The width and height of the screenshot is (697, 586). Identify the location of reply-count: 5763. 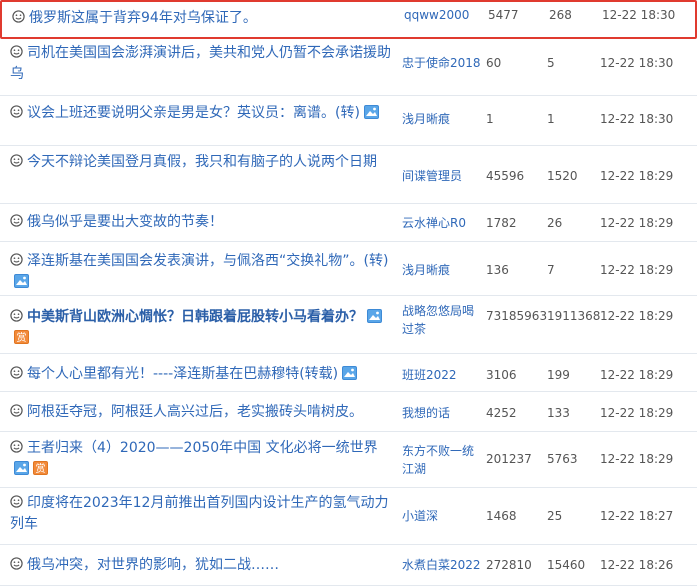
(562, 459).